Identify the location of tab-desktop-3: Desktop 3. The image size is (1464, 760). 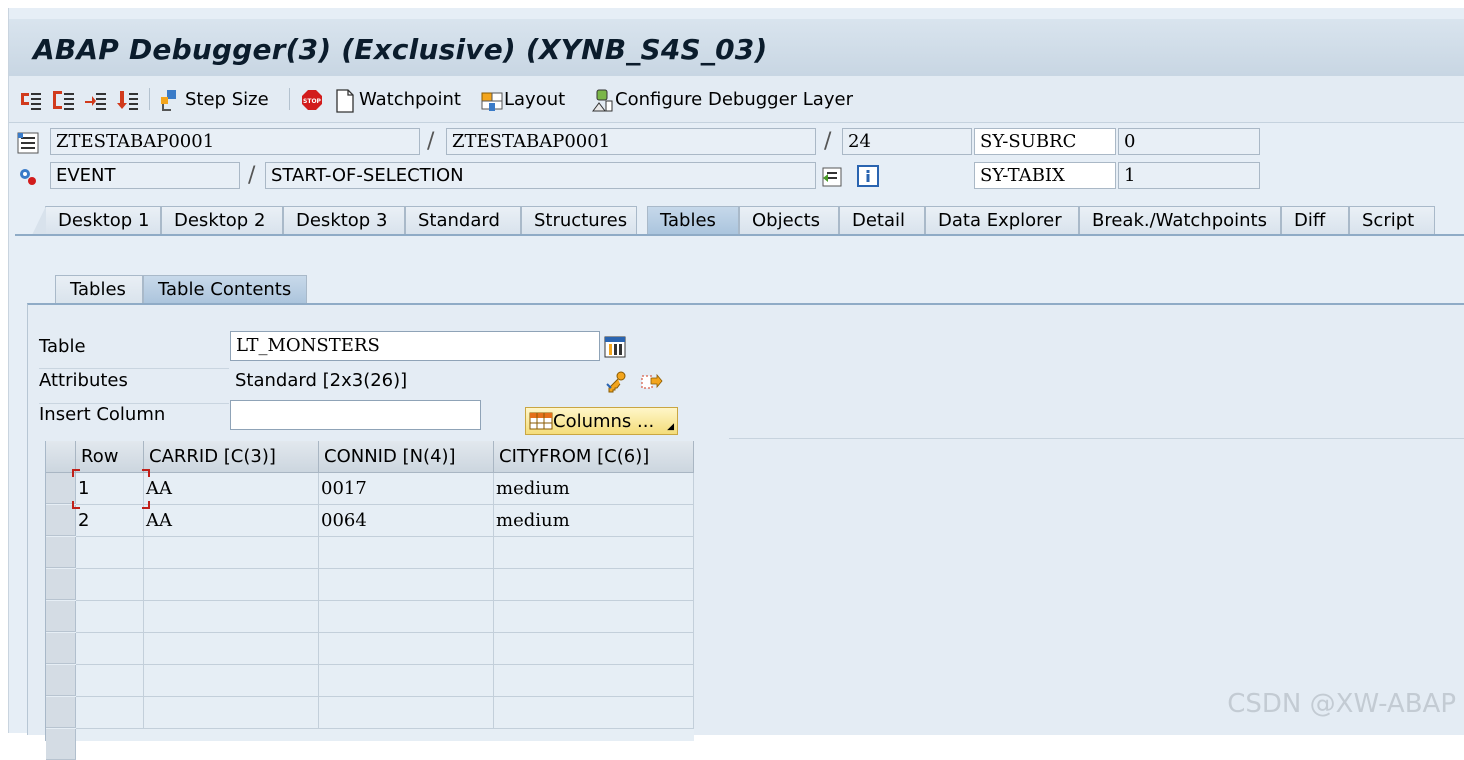
(344, 220).